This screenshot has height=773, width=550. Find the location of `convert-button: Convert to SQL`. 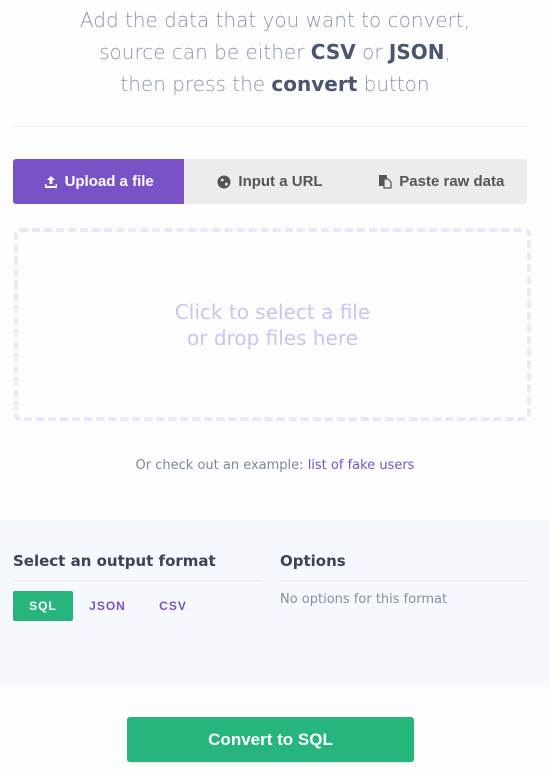

convert-button: Convert to SQL is located at coordinates (270, 739).